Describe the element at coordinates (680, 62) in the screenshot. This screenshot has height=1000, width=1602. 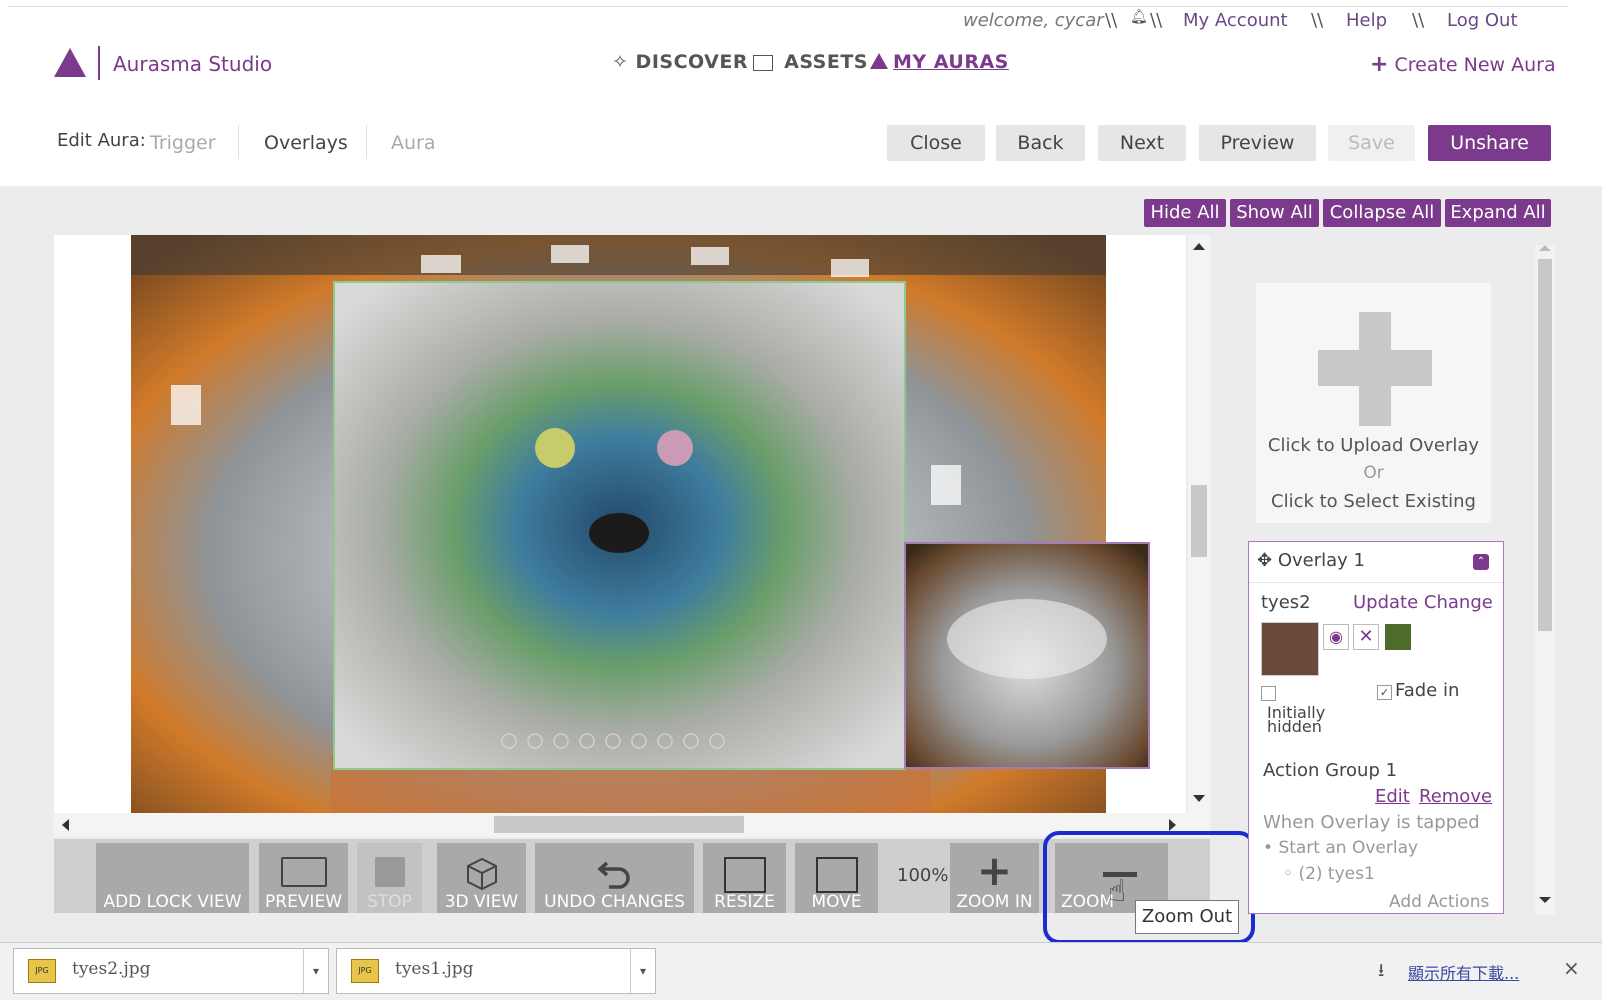
I see `nav-discover: ✧ DISCOVER` at that location.